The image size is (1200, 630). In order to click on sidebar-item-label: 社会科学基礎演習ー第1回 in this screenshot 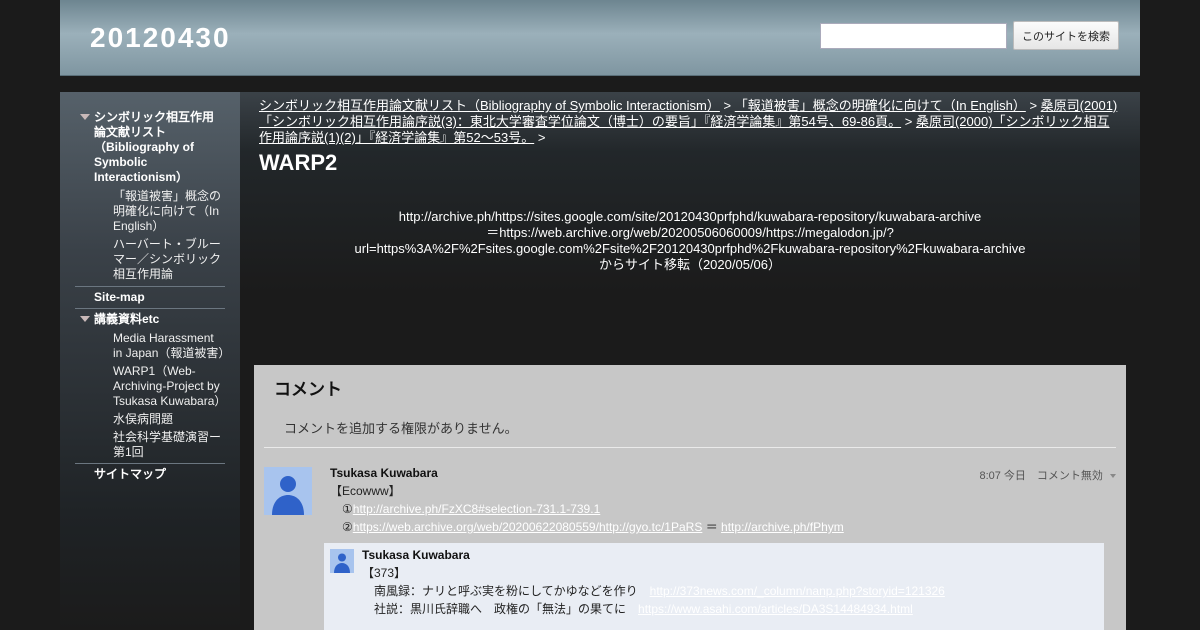, I will do `click(167, 444)`.